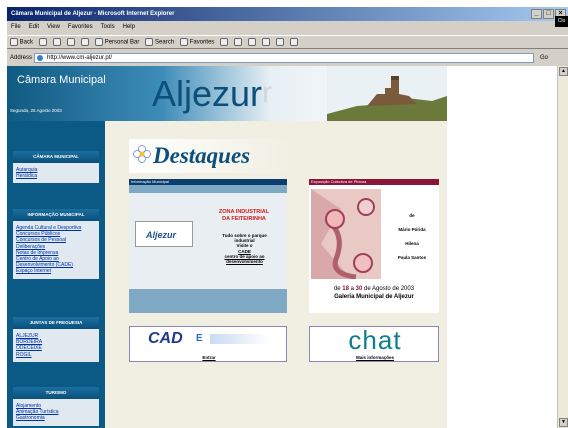 Image resolution: width=568 pixels, height=428 pixels. What do you see at coordinates (80, 27) in the screenshot?
I see `menu-favorites: Favorites` at bounding box center [80, 27].